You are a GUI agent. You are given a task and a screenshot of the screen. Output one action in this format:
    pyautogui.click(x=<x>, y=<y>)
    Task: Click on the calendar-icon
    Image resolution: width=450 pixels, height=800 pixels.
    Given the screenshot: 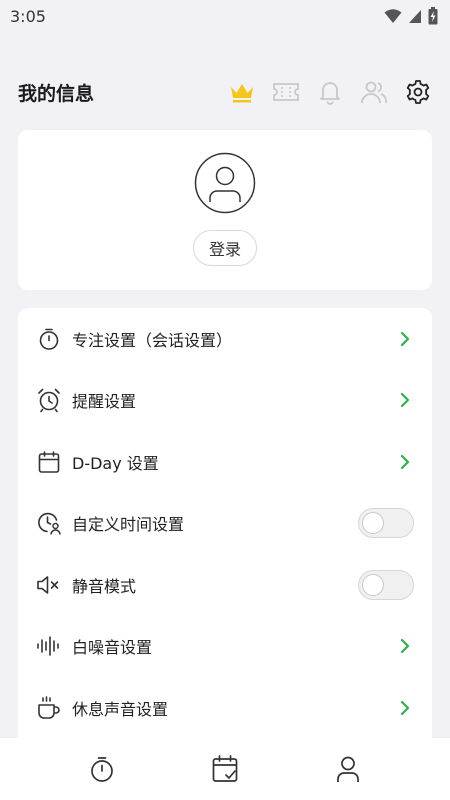 What is the action you would take?
    pyautogui.click(x=49, y=462)
    